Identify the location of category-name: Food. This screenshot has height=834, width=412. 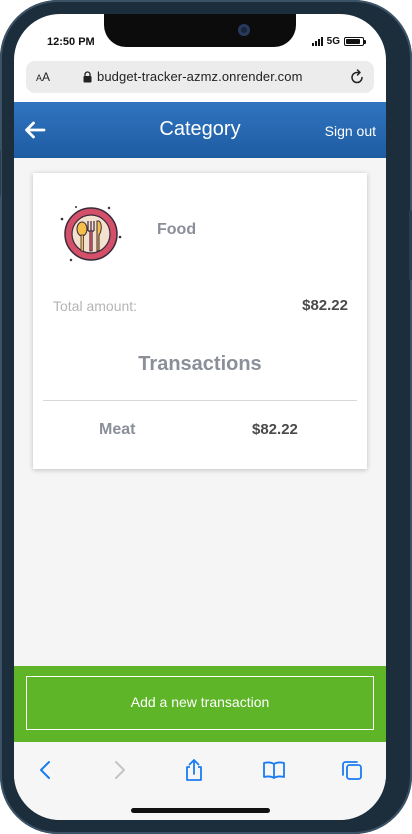
(177, 229).